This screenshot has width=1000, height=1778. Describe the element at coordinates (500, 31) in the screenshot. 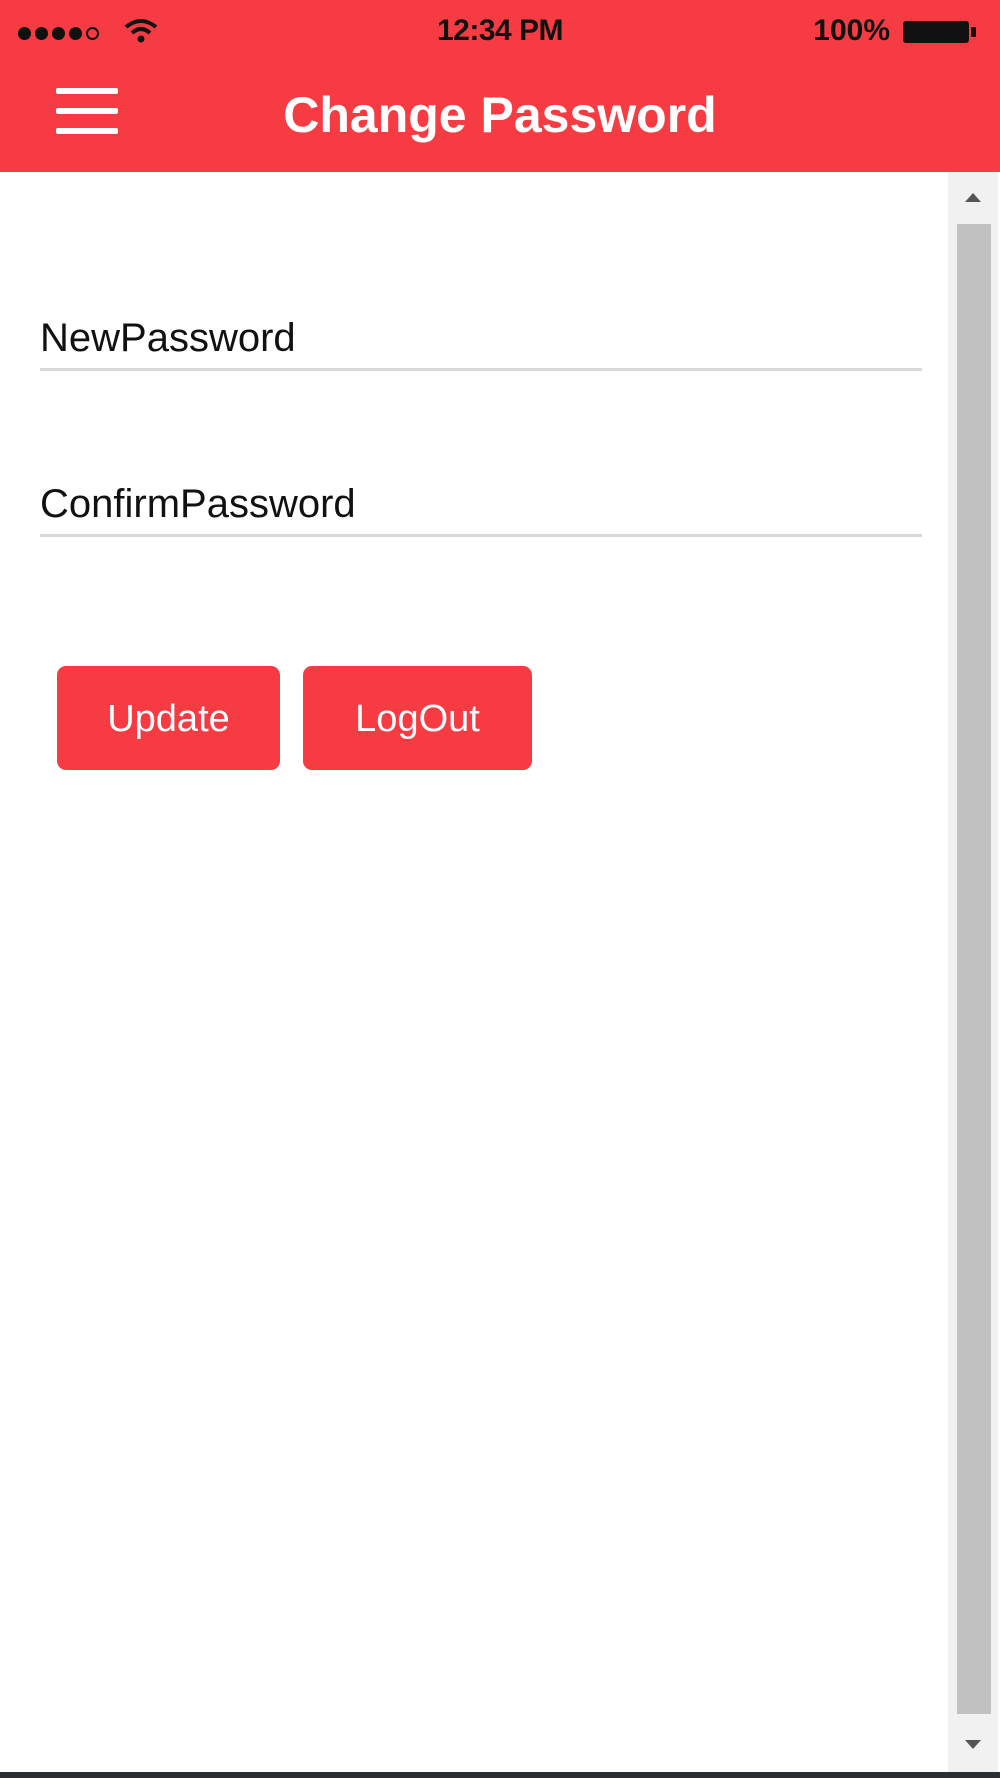

I see `status-bar: 12:34 PM 100%` at that location.